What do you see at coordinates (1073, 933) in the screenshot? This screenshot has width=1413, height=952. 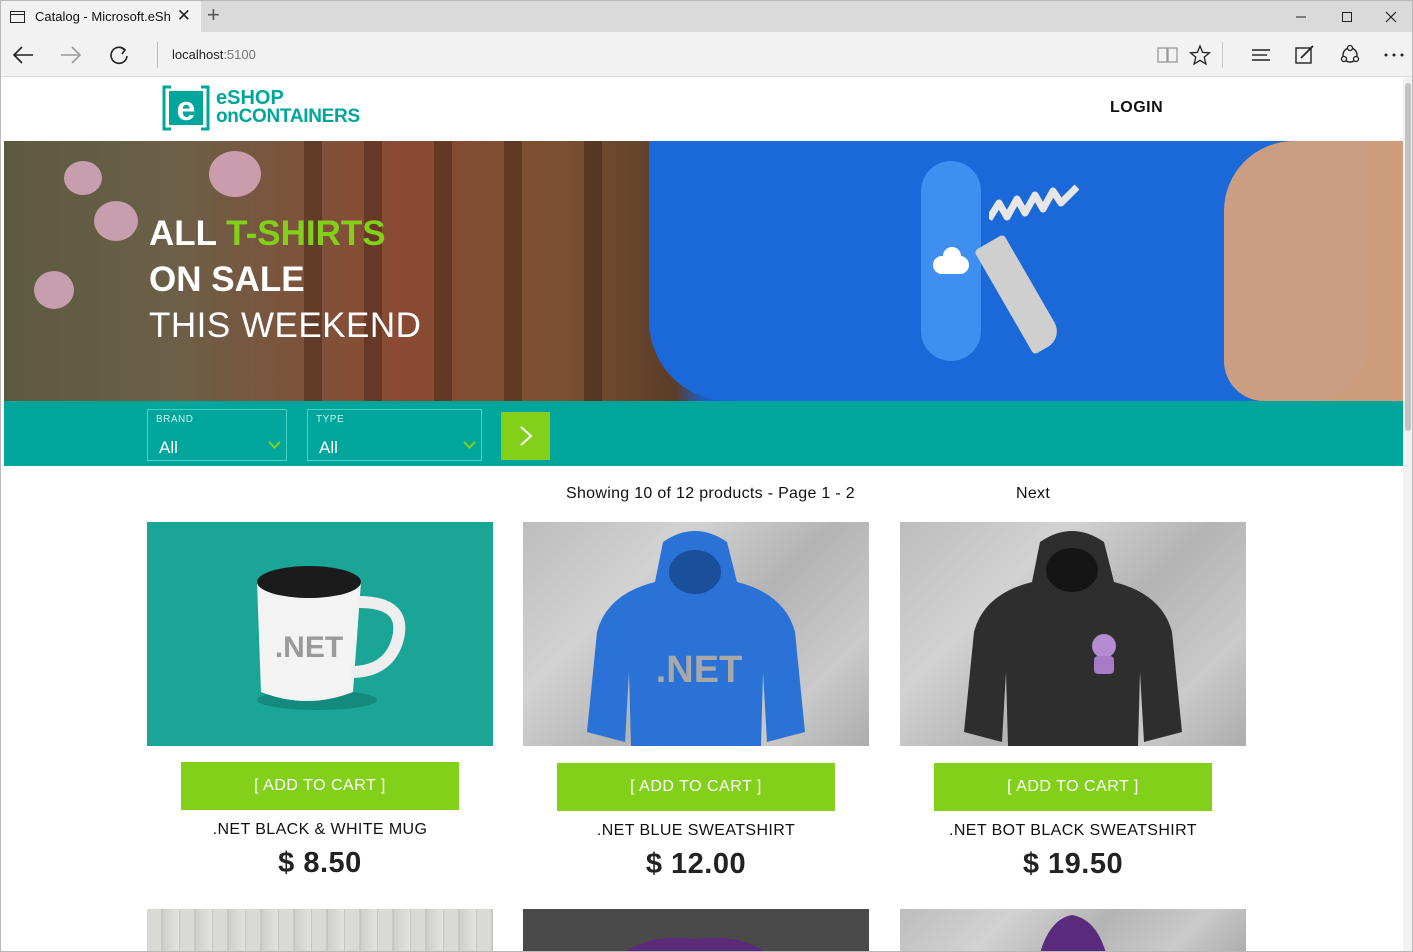 I see `purple-hoodie-image` at bounding box center [1073, 933].